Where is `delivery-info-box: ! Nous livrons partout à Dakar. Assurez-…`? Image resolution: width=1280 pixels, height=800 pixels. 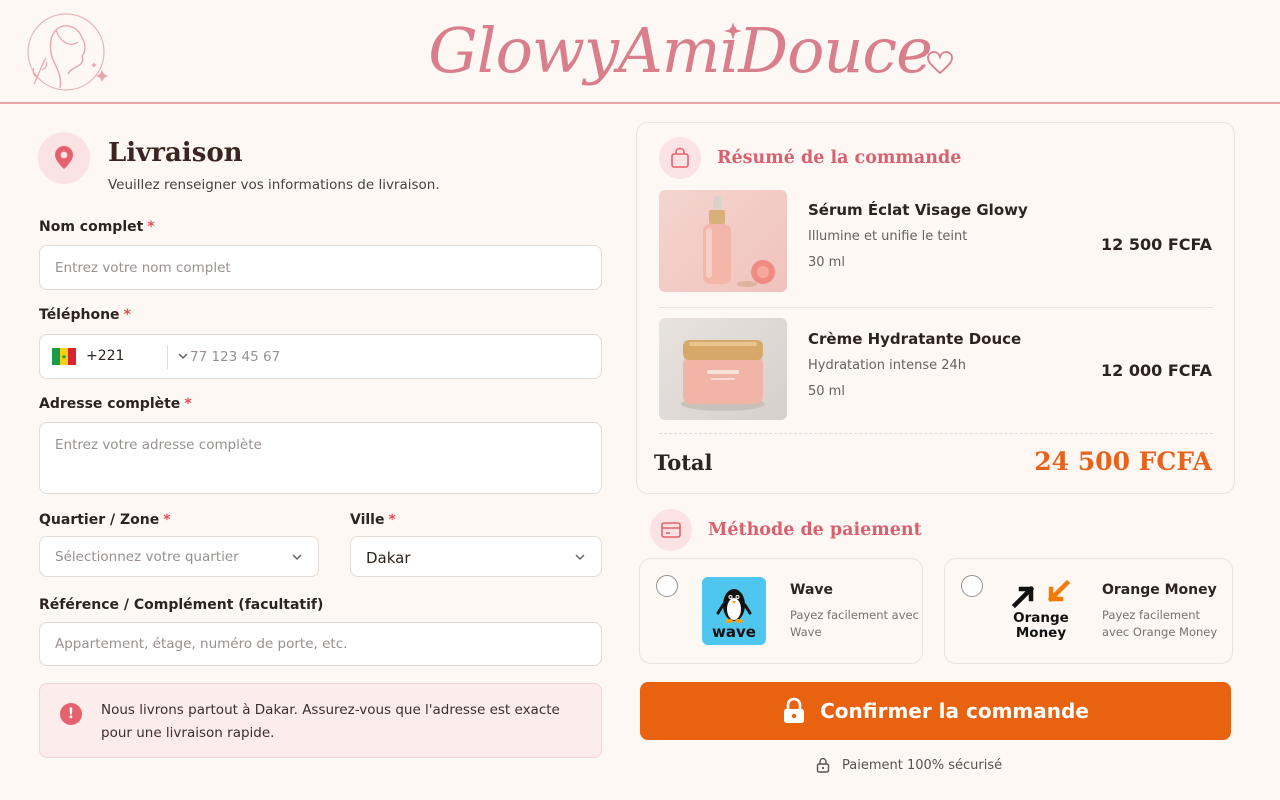
delivery-info-box: ! Nous livrons partout à Dakar. Assurez-… is located at coordinates (320, 720).